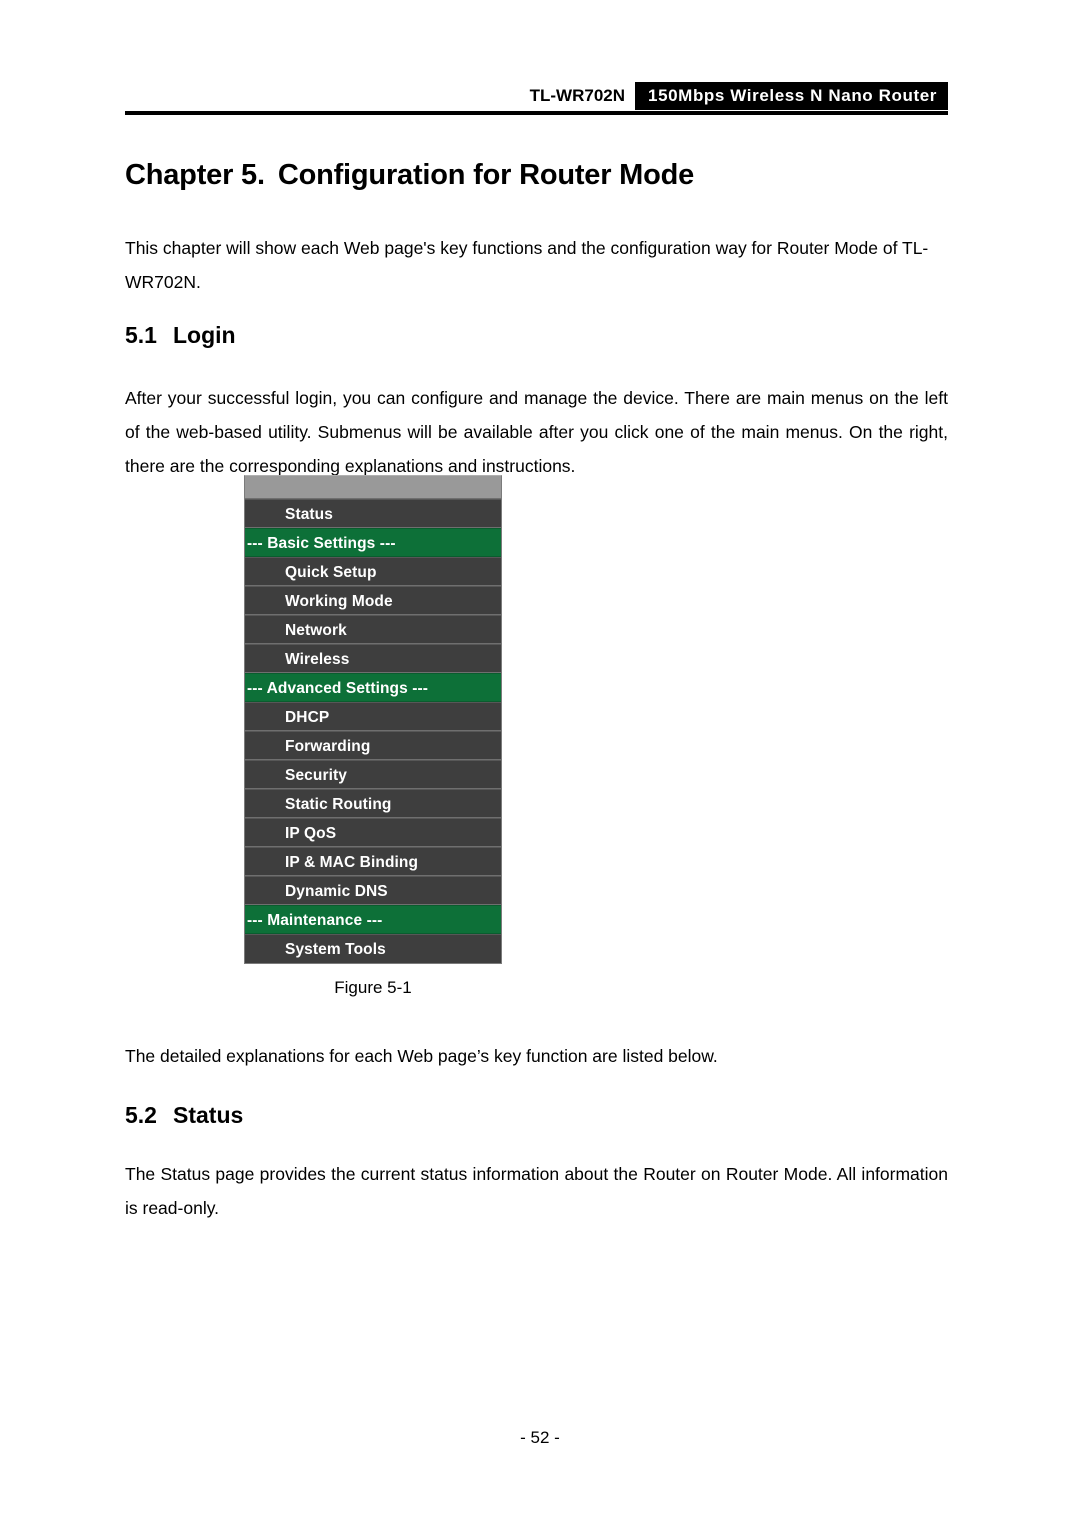  Describe the element at coordinates (373, 774) in the screenshot. I see `menu-item-security: Security` at that location.